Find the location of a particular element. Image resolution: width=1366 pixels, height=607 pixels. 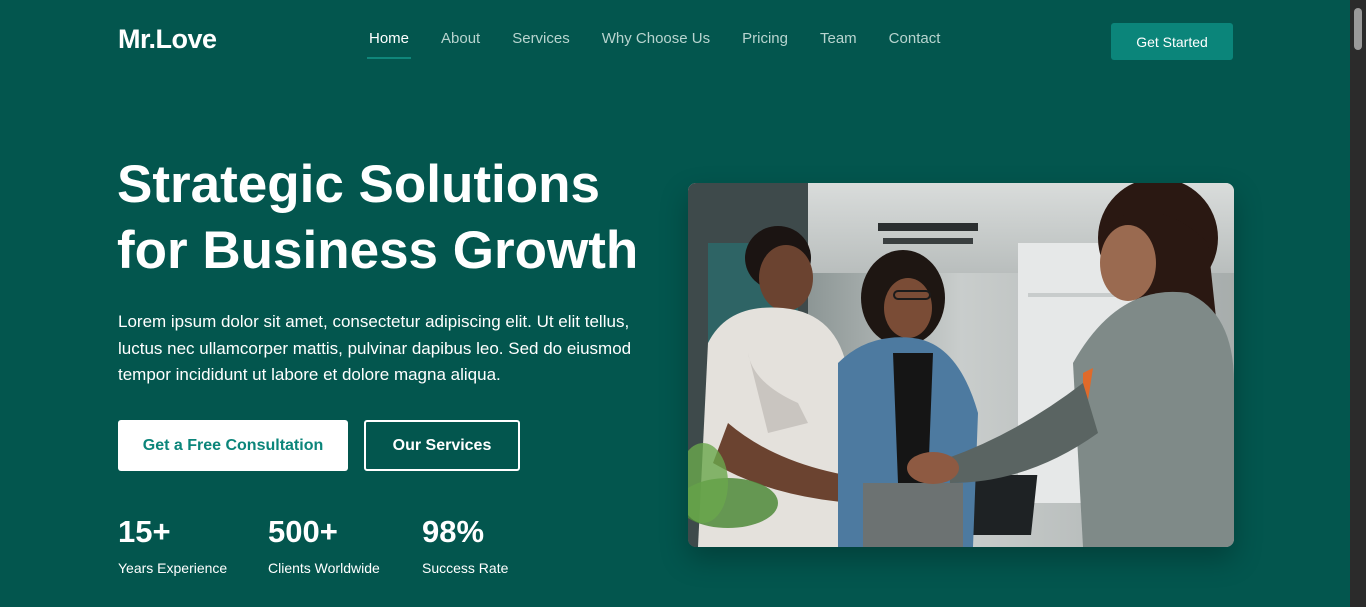

nav-item-pricing: Pricing is located at coordinates (765, 44).